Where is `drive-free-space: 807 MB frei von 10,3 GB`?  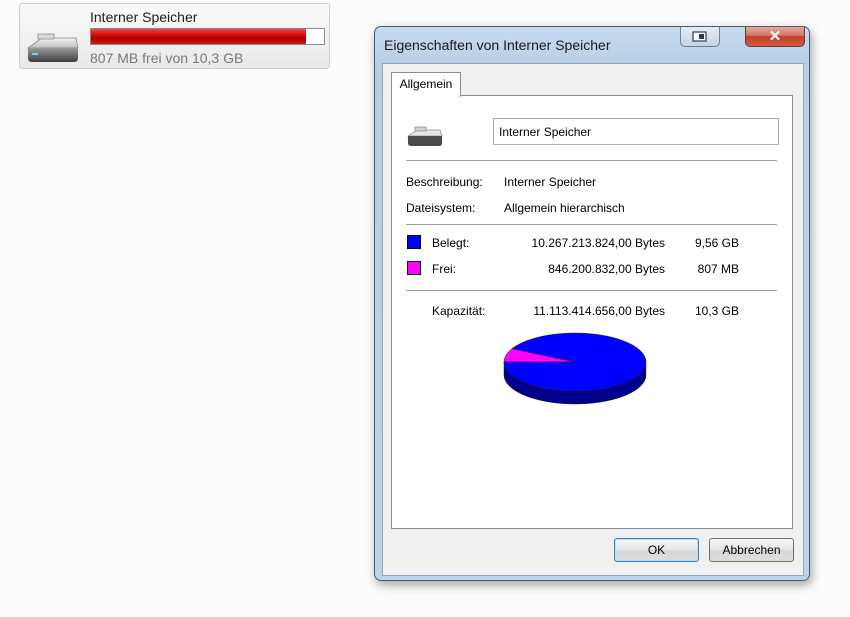
drive-free-space: 807 MB frei von 10,3 GB is located at coordinates (167, 58).